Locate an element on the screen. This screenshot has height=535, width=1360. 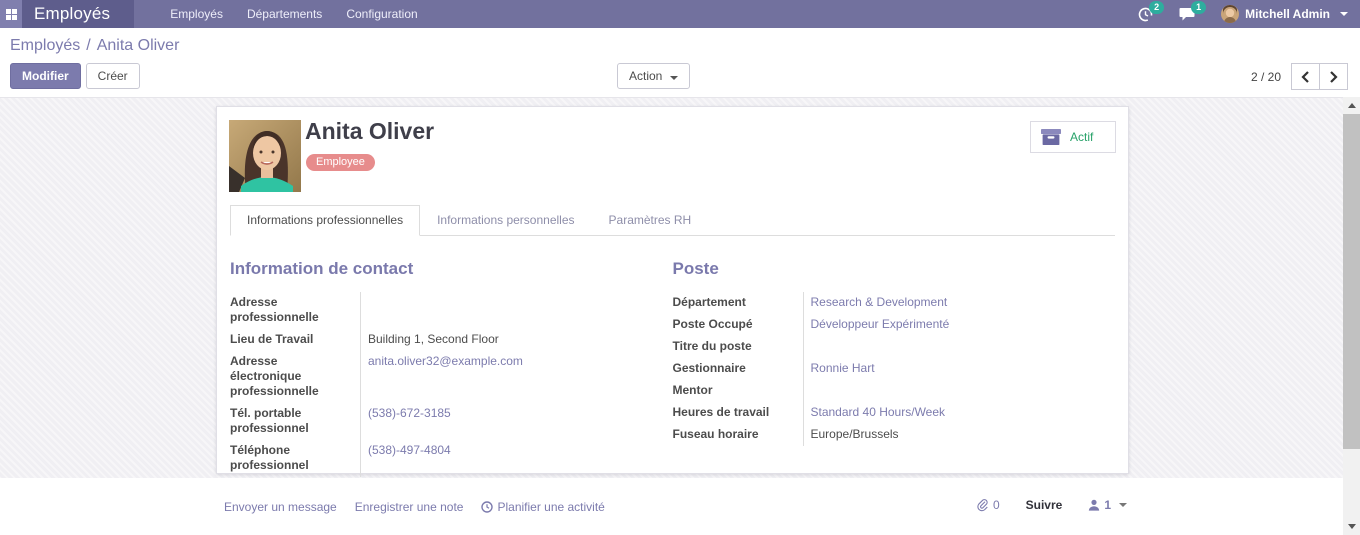
user-avatar is located at coordinates (1230, 14).